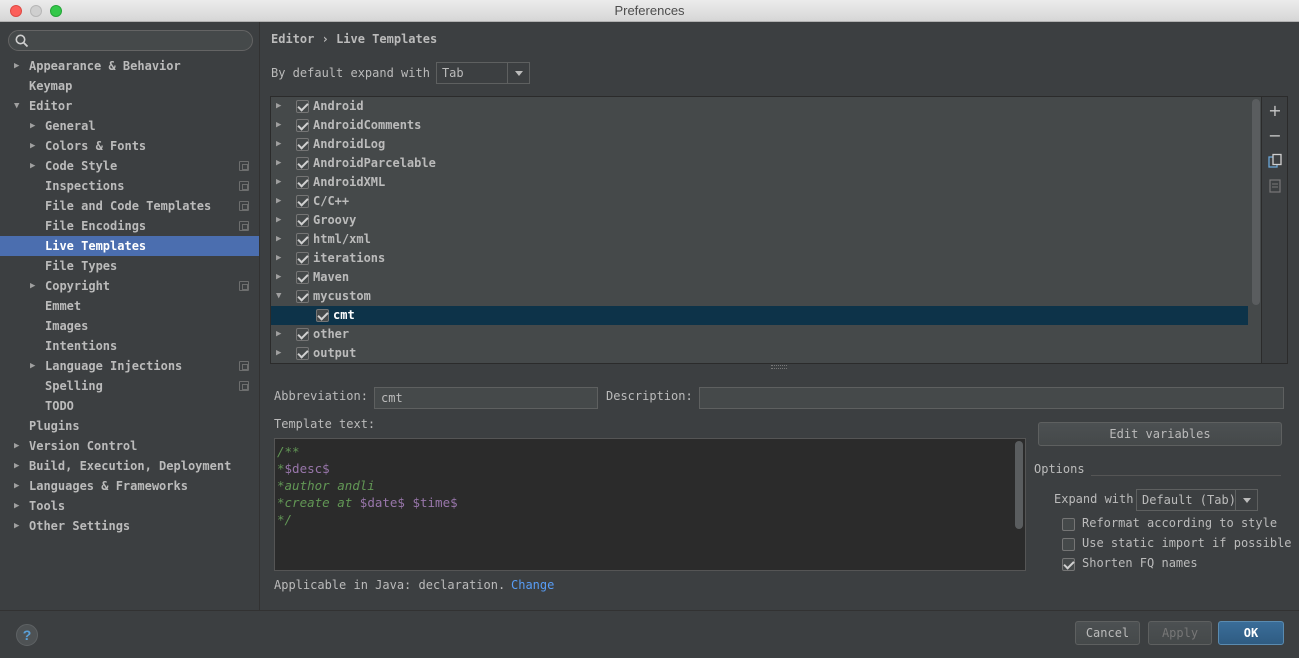 Image resolution: width=1299 pixels, height=658 pixels. What do you see at coordinates (130, 40) in the screenshot?
I see `search-input` at bounding box center [130, 40].